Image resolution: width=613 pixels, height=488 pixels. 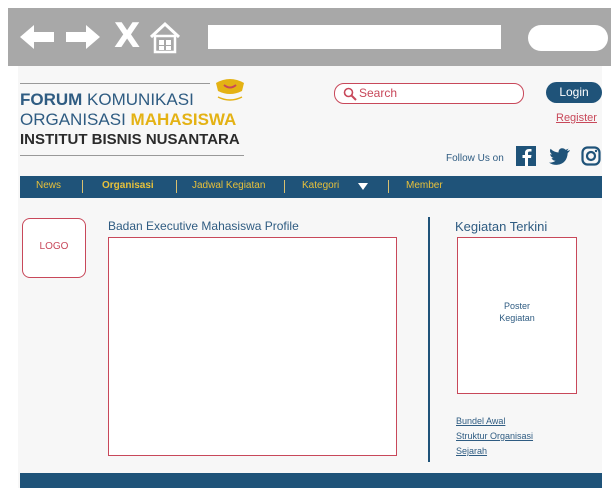 What do you see at coordinates (320, 185) in the screenshot?
I see `nav-item-kategori: Kategori` at bounding box center [320, 185].